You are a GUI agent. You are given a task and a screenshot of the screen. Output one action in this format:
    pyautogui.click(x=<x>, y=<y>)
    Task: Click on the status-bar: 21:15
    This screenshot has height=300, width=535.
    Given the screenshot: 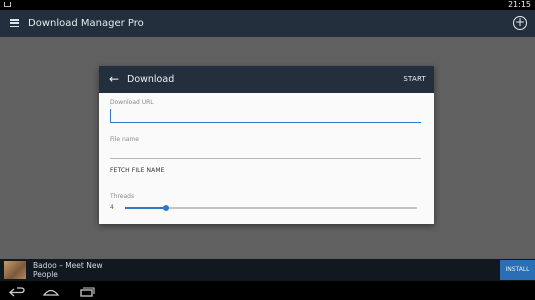 What is the action you would take?
    pyautogui.click(x=267, y=5)
    